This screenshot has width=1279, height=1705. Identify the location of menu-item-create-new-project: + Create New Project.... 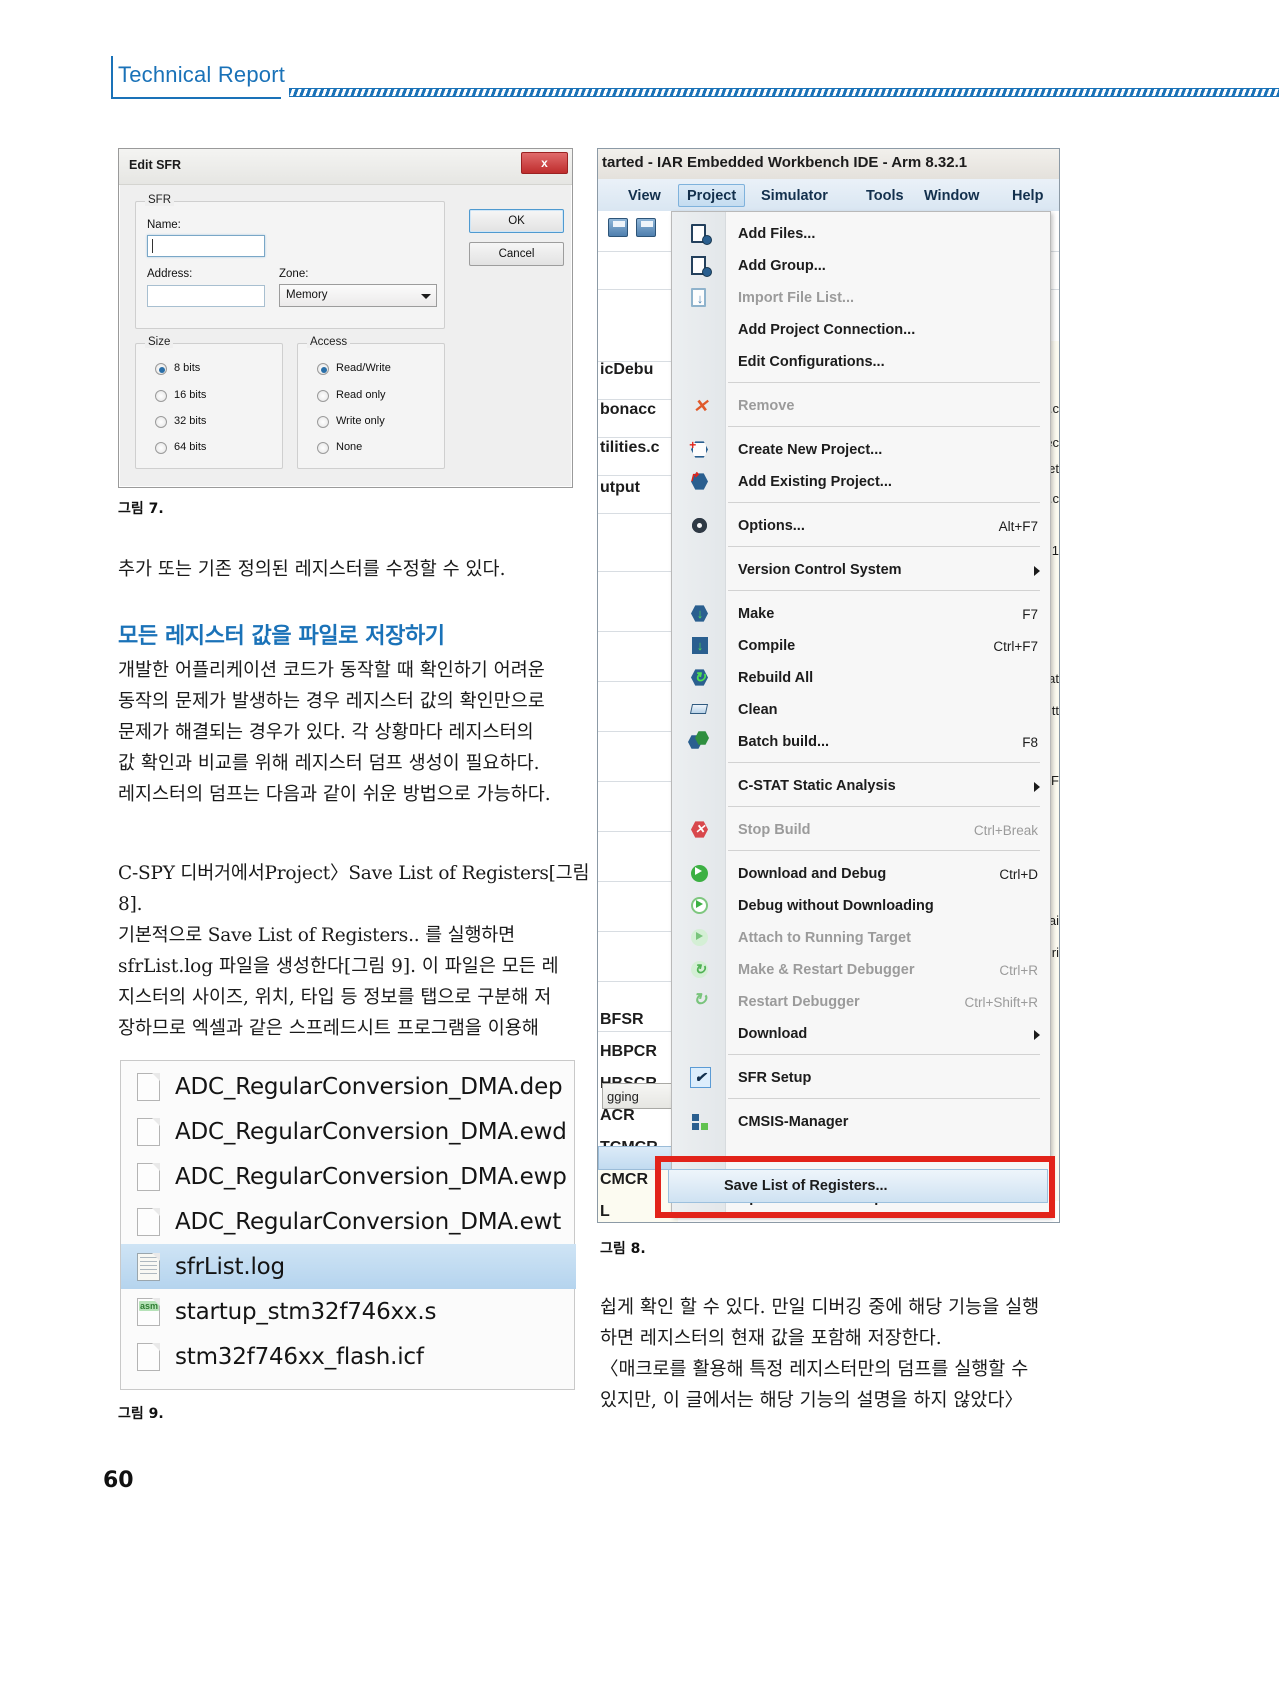
(862, 450).